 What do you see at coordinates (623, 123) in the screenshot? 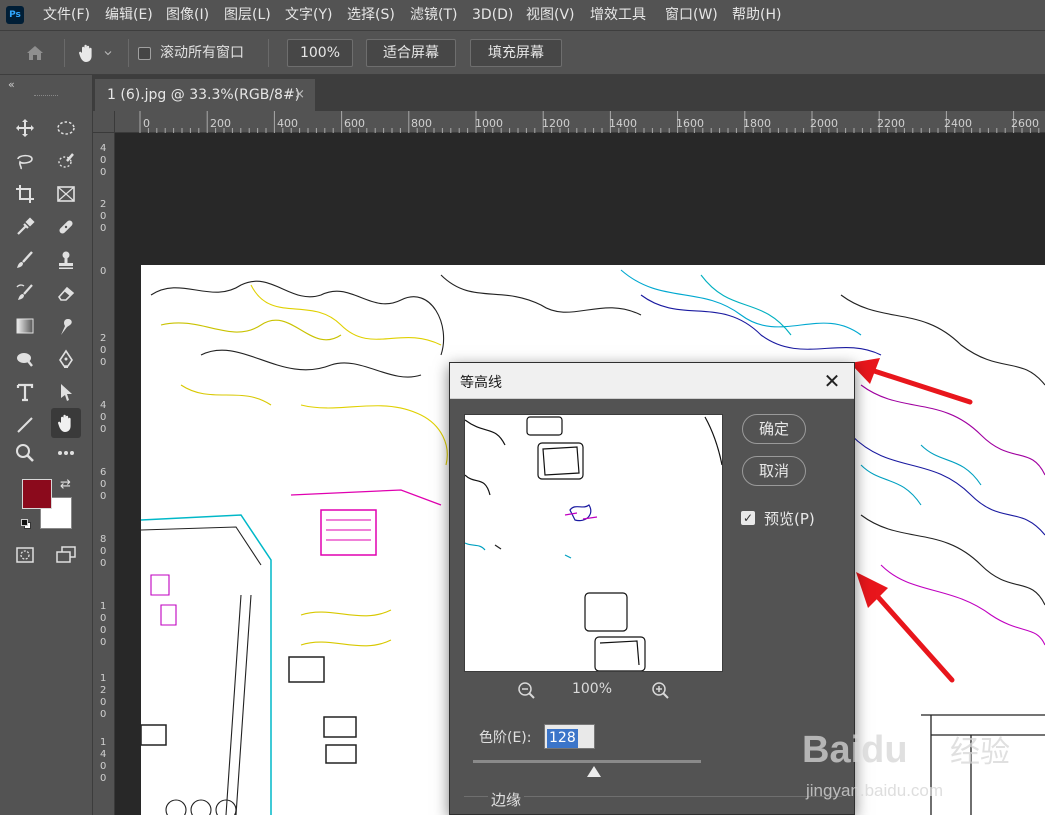
I see `ruler-label: 1400` at bounding box center [623, 123].